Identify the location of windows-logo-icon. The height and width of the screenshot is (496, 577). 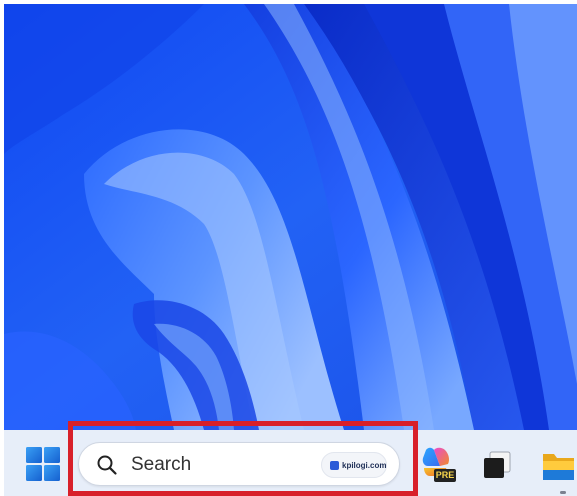
(43, 464).